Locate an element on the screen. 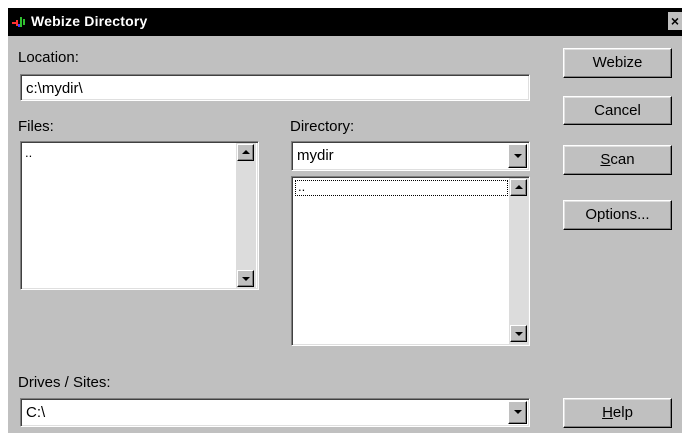  directory-dropdown-button is located at coordinates (517, 156).